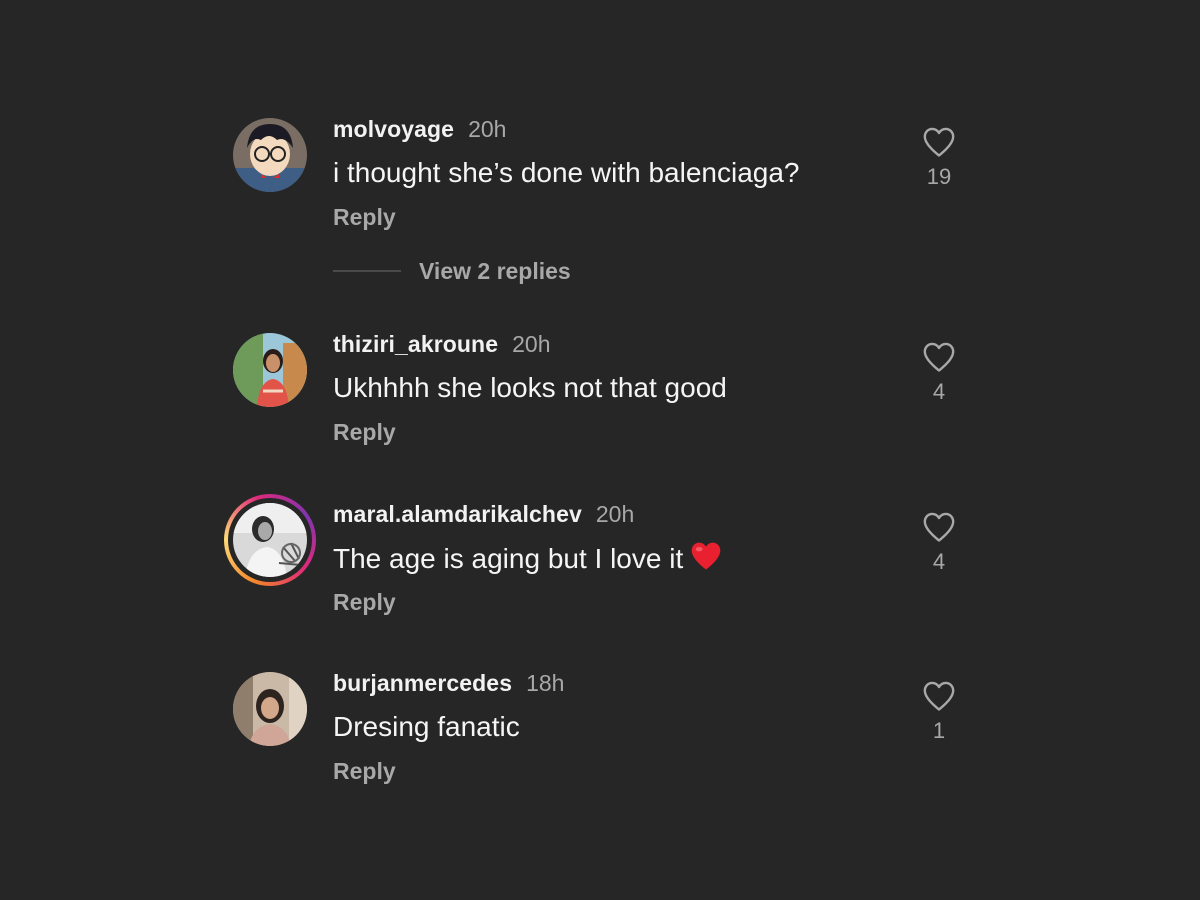  I want to click on story-ring, so click(270, 540).